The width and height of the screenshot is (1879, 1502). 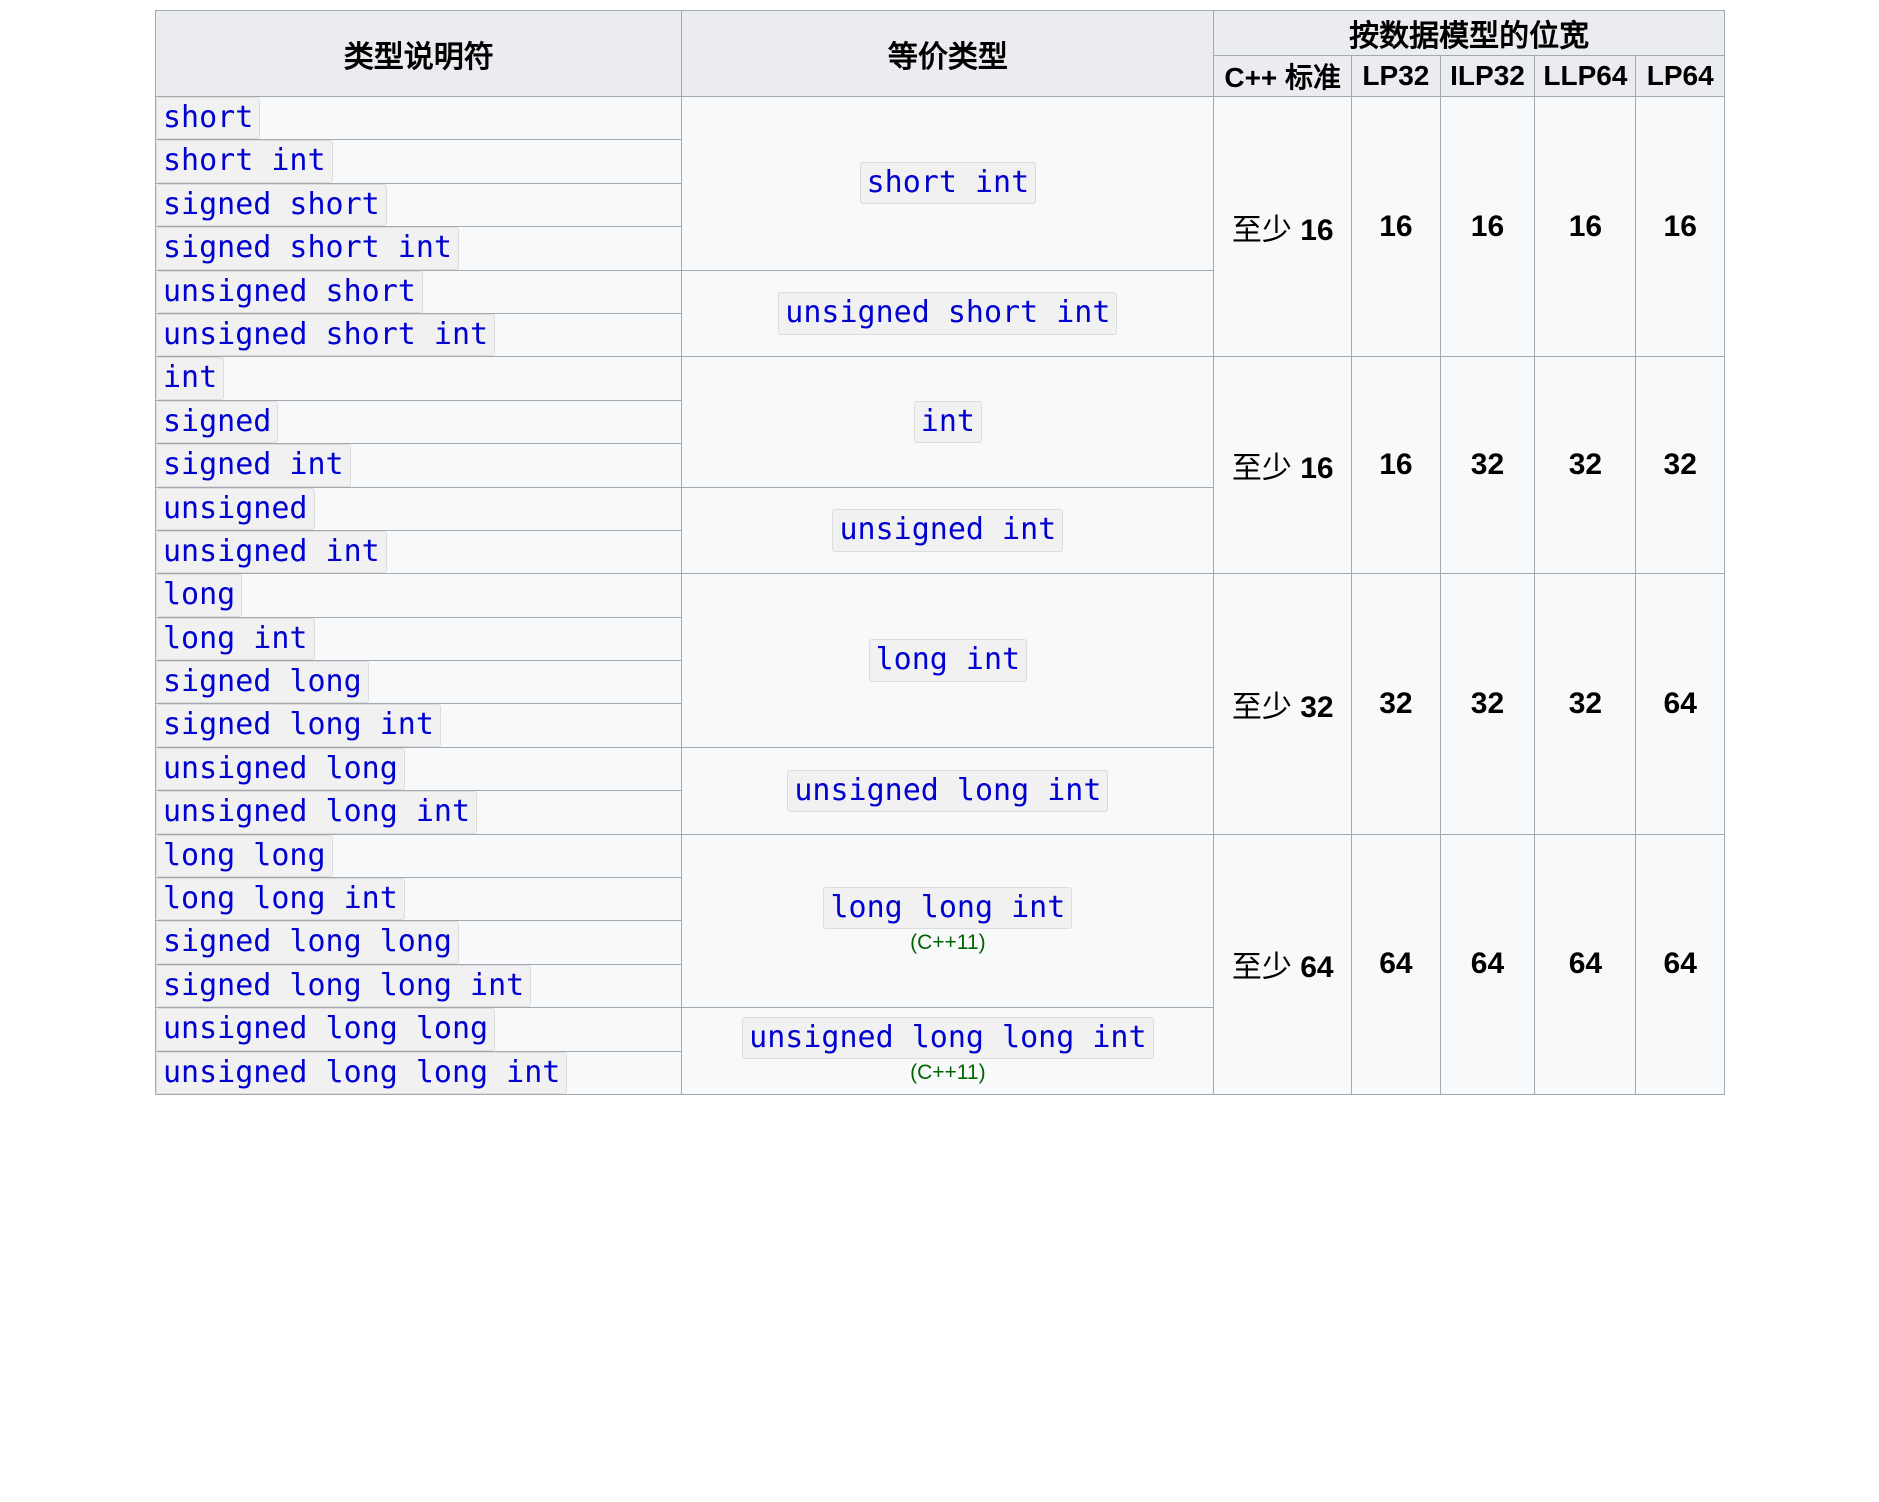 I want to click on equivalent-type-code: long long int, so click(x=948, y=908).